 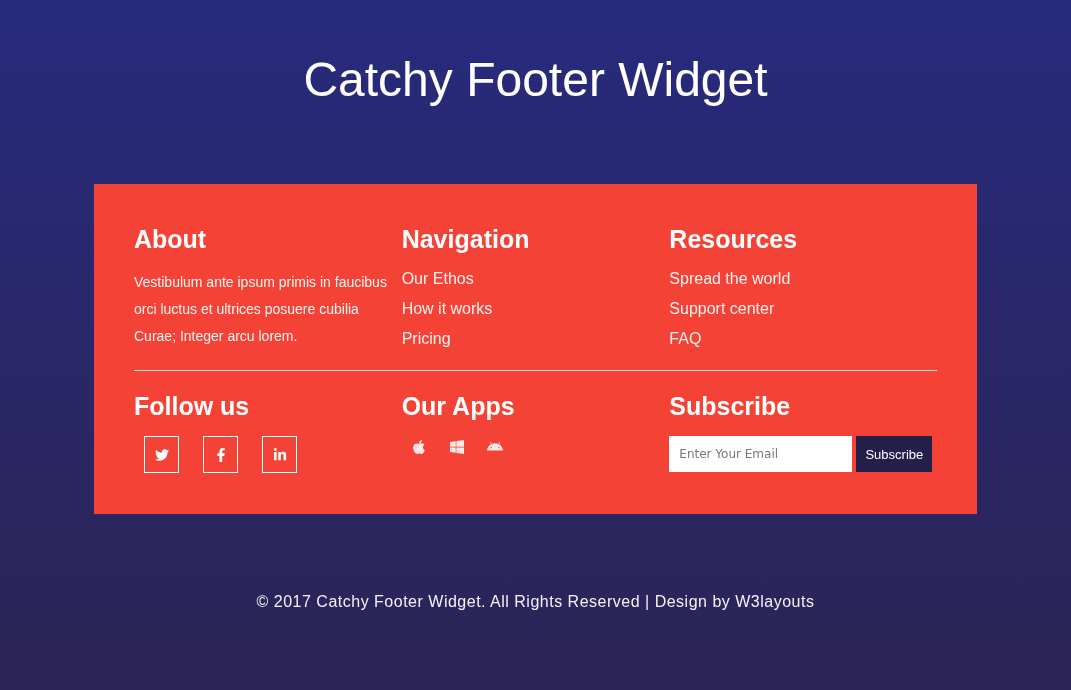 I want to click on section-heading: Navigation, so click(x=465, y=239).